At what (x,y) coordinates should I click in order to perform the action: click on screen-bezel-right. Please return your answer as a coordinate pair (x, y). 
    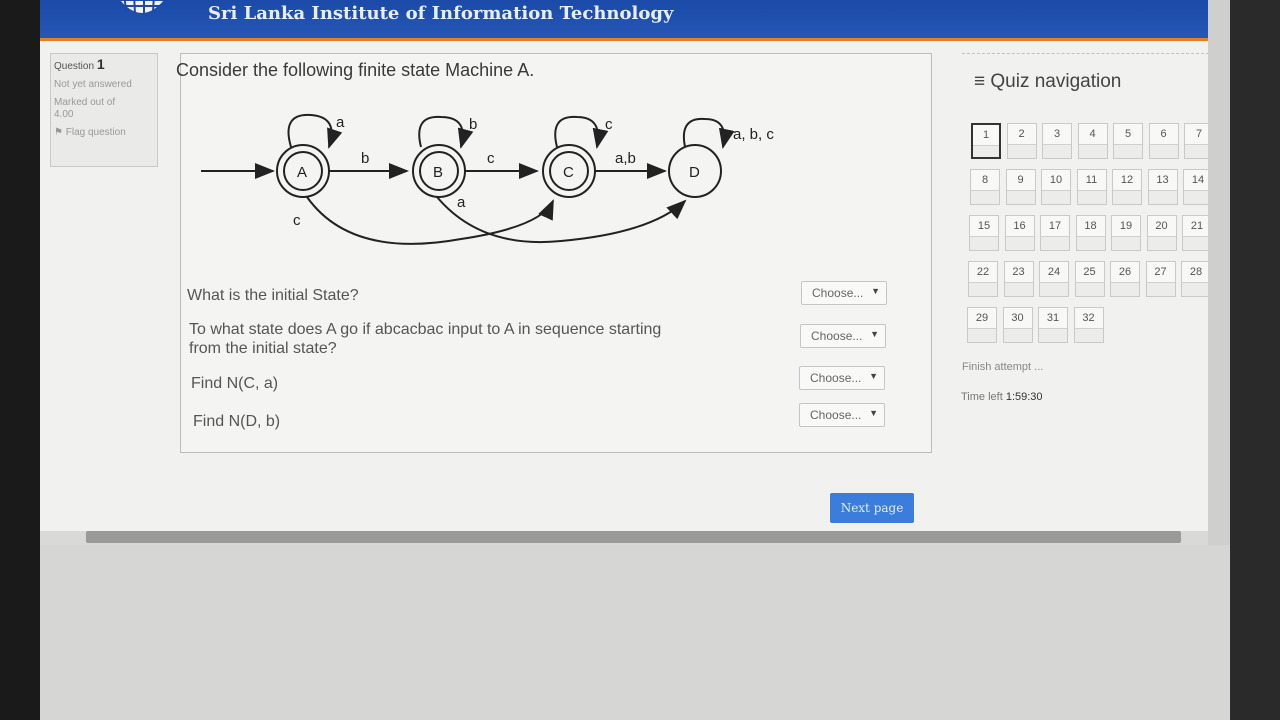
    Looking at the image, I should click on (1255, 360).